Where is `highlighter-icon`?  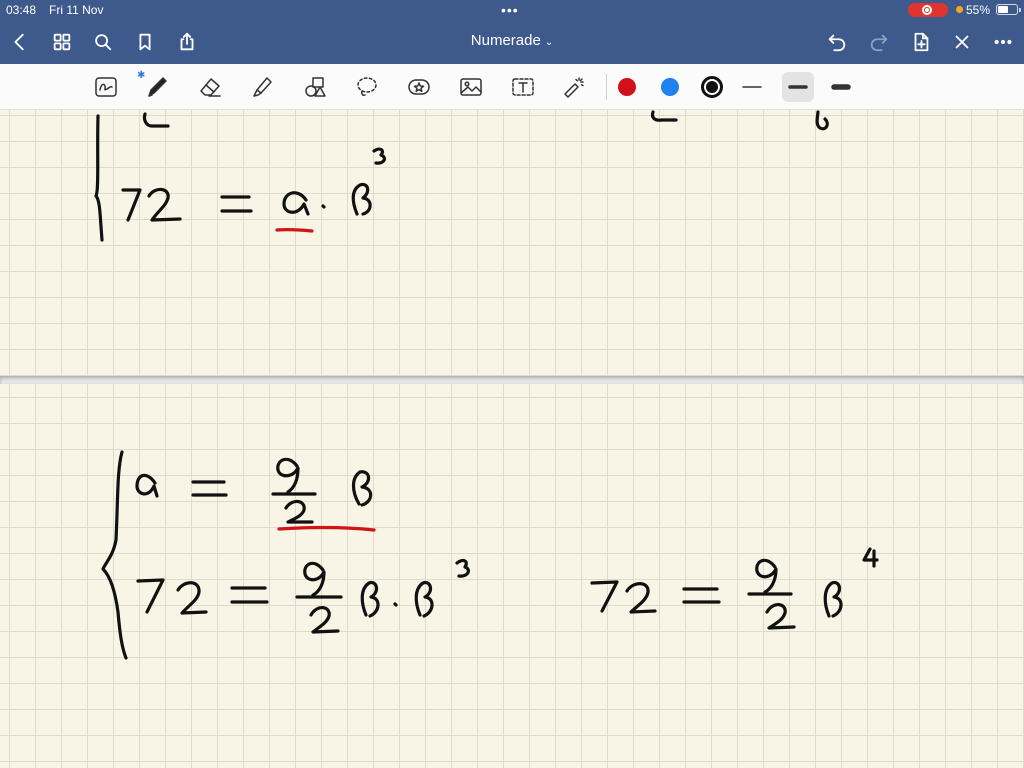 highlighter-icon is located at coordinates (262, 87).